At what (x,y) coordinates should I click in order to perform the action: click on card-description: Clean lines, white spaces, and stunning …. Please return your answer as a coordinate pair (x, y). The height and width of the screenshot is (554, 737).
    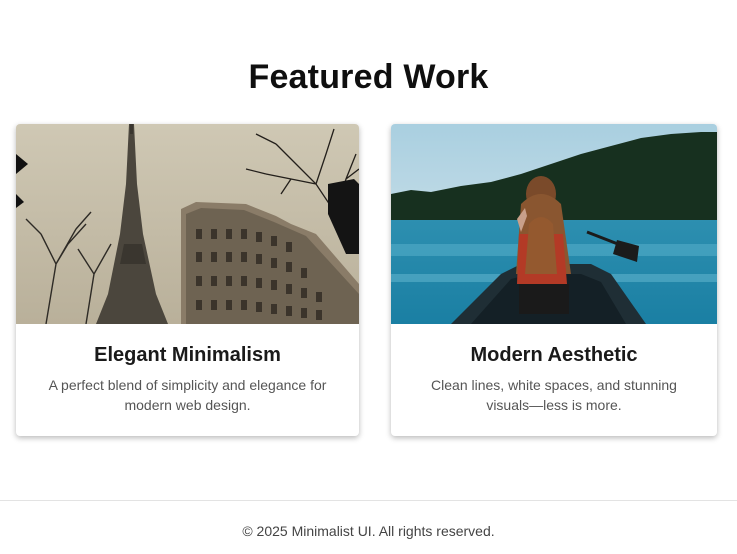
    Looking at the image, I should click on (554, 395).